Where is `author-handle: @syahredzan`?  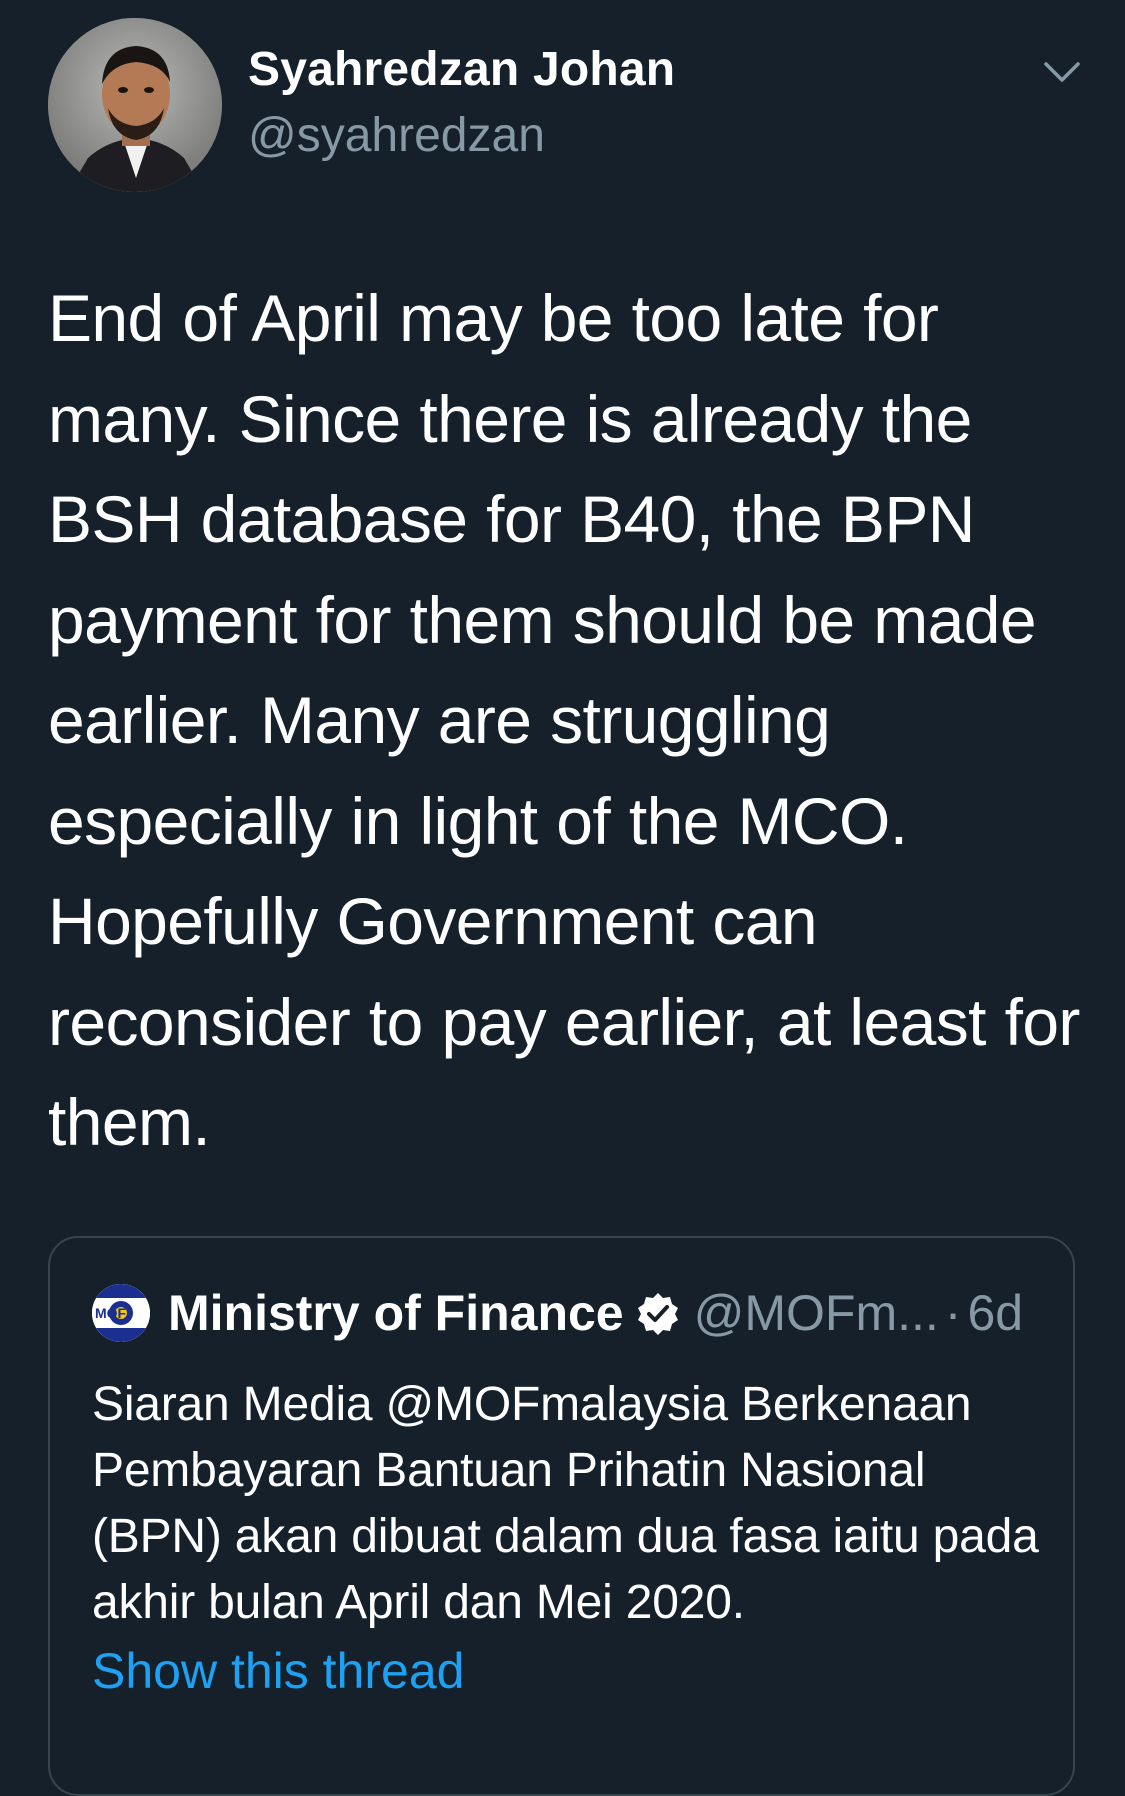 author-handle: @syahredzan is located at coordinates (396, 135).